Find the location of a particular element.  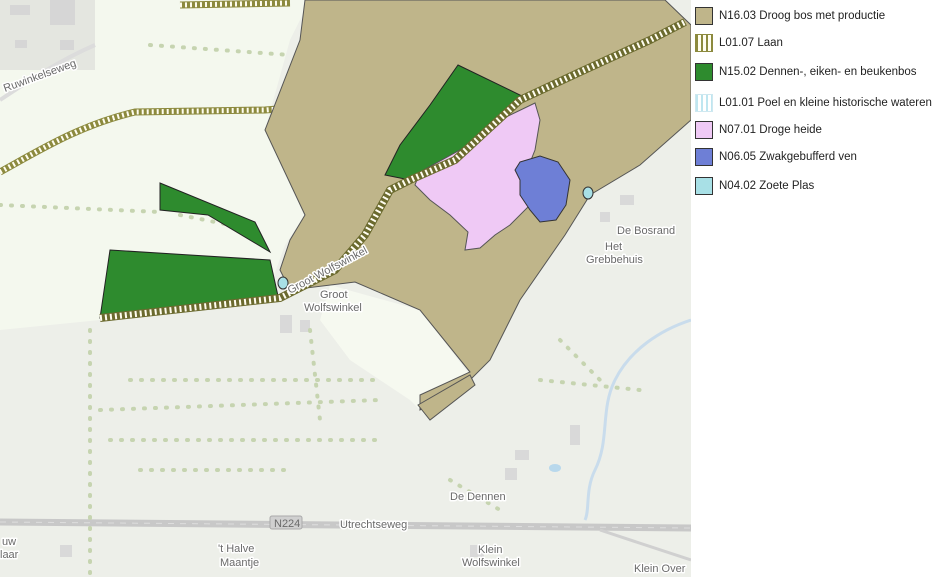

area-zoete-plas is located at coordinates (588, 193).